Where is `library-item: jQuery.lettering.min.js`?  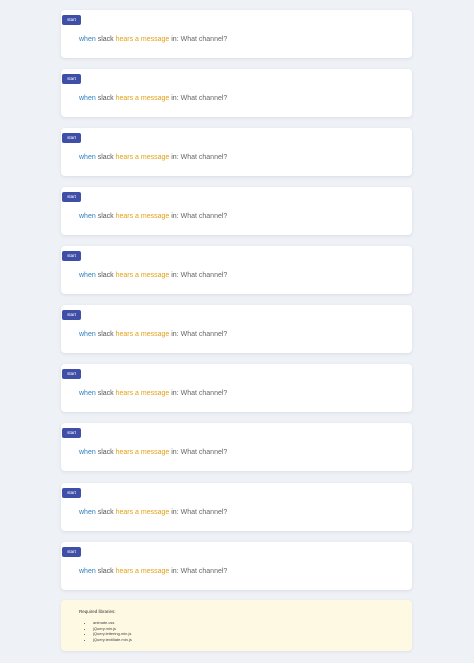 library-item: jQuery.lettering.min.js is located at coordinates (112, 634).